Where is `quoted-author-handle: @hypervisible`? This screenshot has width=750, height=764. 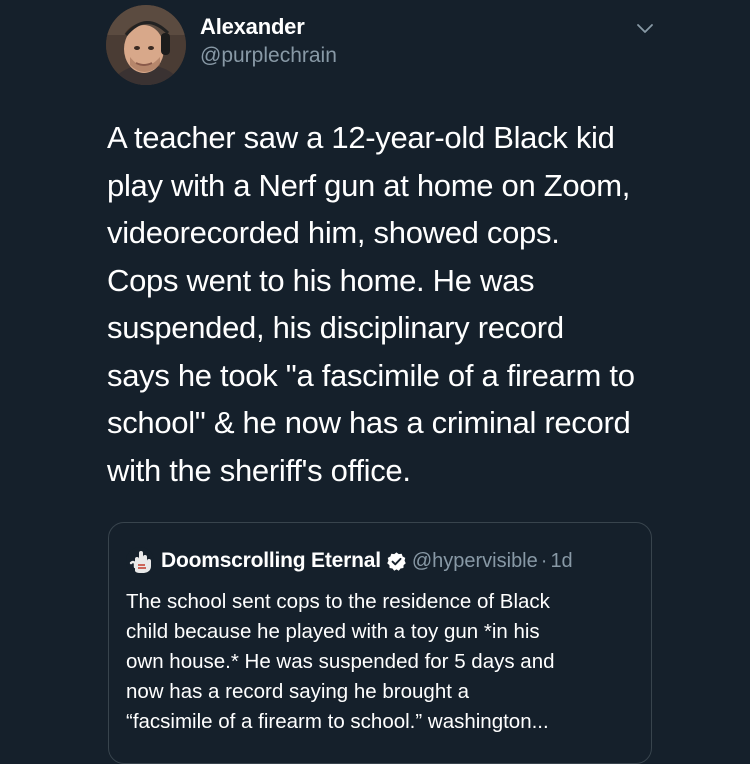
quoted-author-handle: @hypervisible is located at coordinates (475, 561).